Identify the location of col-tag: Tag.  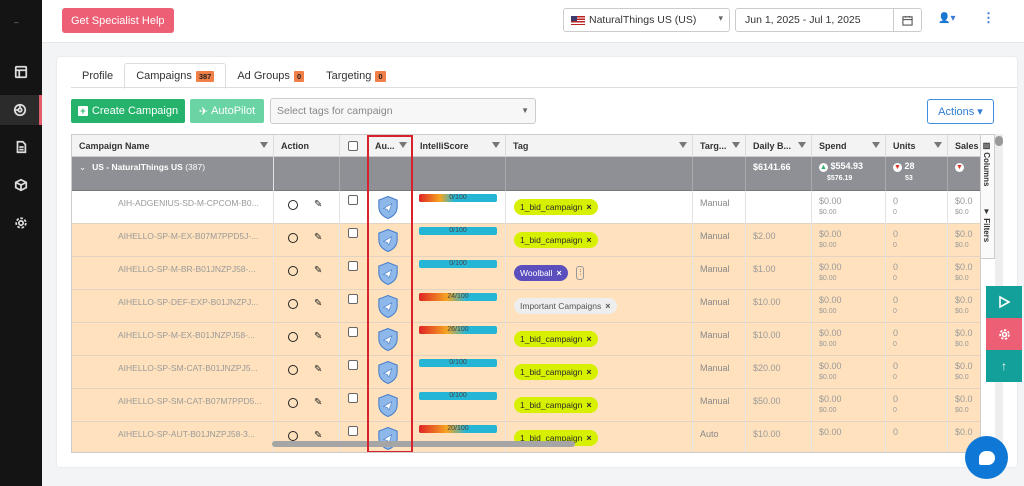
(599, 146).